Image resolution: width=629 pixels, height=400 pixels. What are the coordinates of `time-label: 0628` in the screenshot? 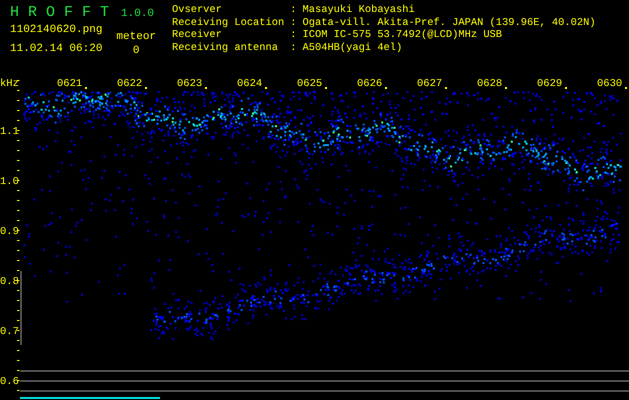 It's located at (489, 84).